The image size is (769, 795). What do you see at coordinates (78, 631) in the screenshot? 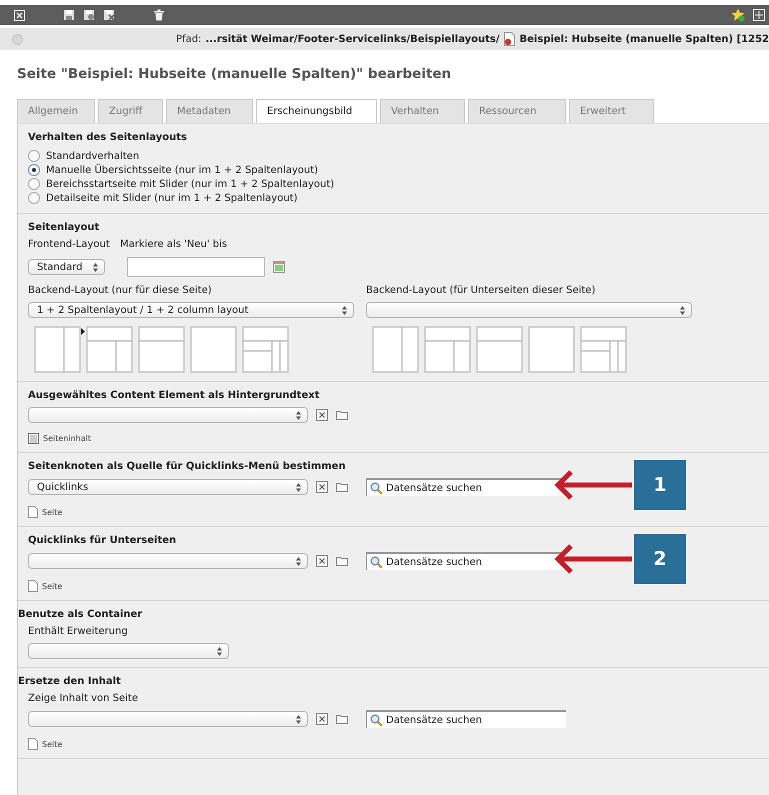
I see `field-label: Enthält Erweiterung` at bounding box center [78, 631].